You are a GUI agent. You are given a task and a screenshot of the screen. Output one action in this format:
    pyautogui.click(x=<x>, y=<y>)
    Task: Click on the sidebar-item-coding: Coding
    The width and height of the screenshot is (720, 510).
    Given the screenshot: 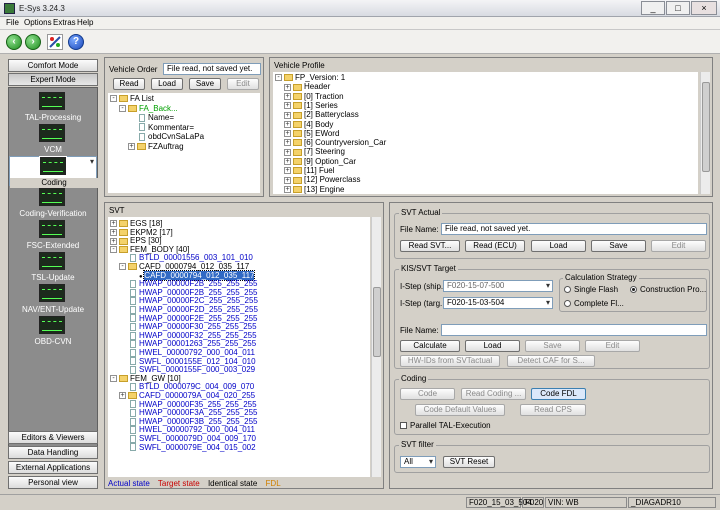 What is the action you would take?
    pyautogui.click(x=53, y=172)
    